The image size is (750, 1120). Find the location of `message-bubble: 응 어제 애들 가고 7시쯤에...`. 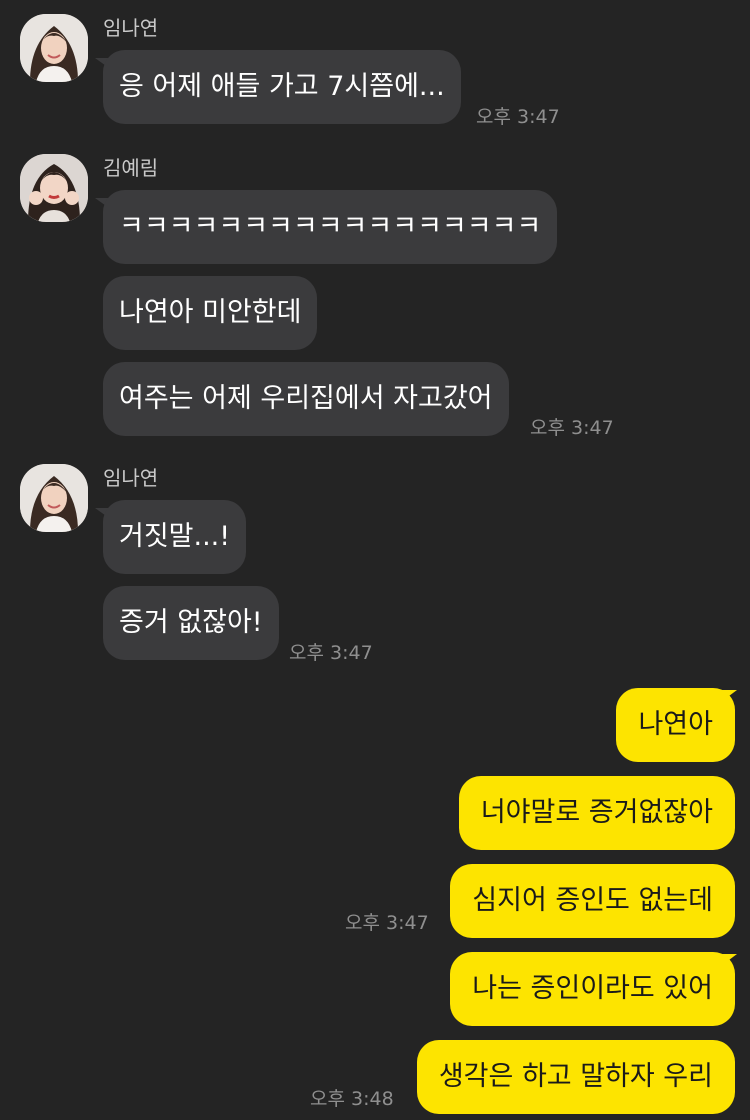

message-bubble: 응 어제 애들 가고 7시쯤에... is located at coordinates (282, 87).